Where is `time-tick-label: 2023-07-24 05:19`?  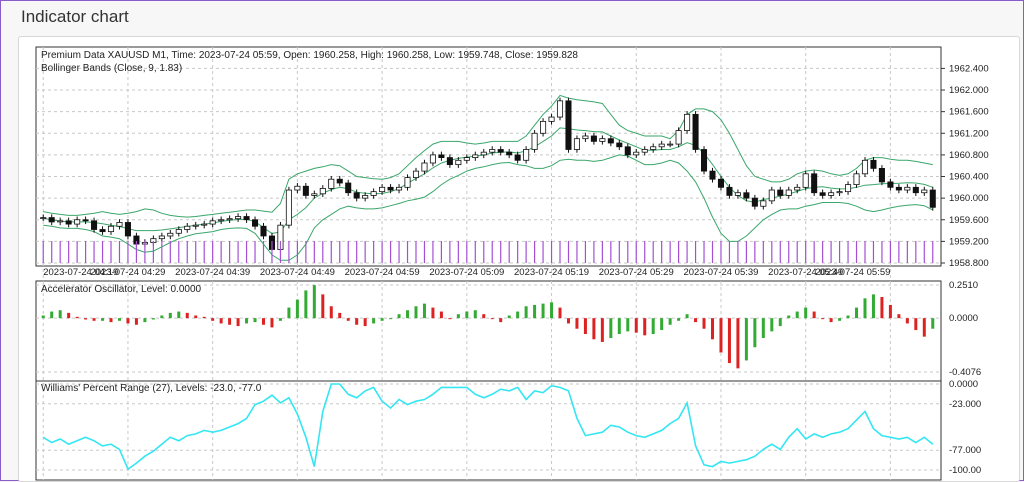
time-tick-label: 2023-07-24 05:19 is located at coordinates (551, 272).